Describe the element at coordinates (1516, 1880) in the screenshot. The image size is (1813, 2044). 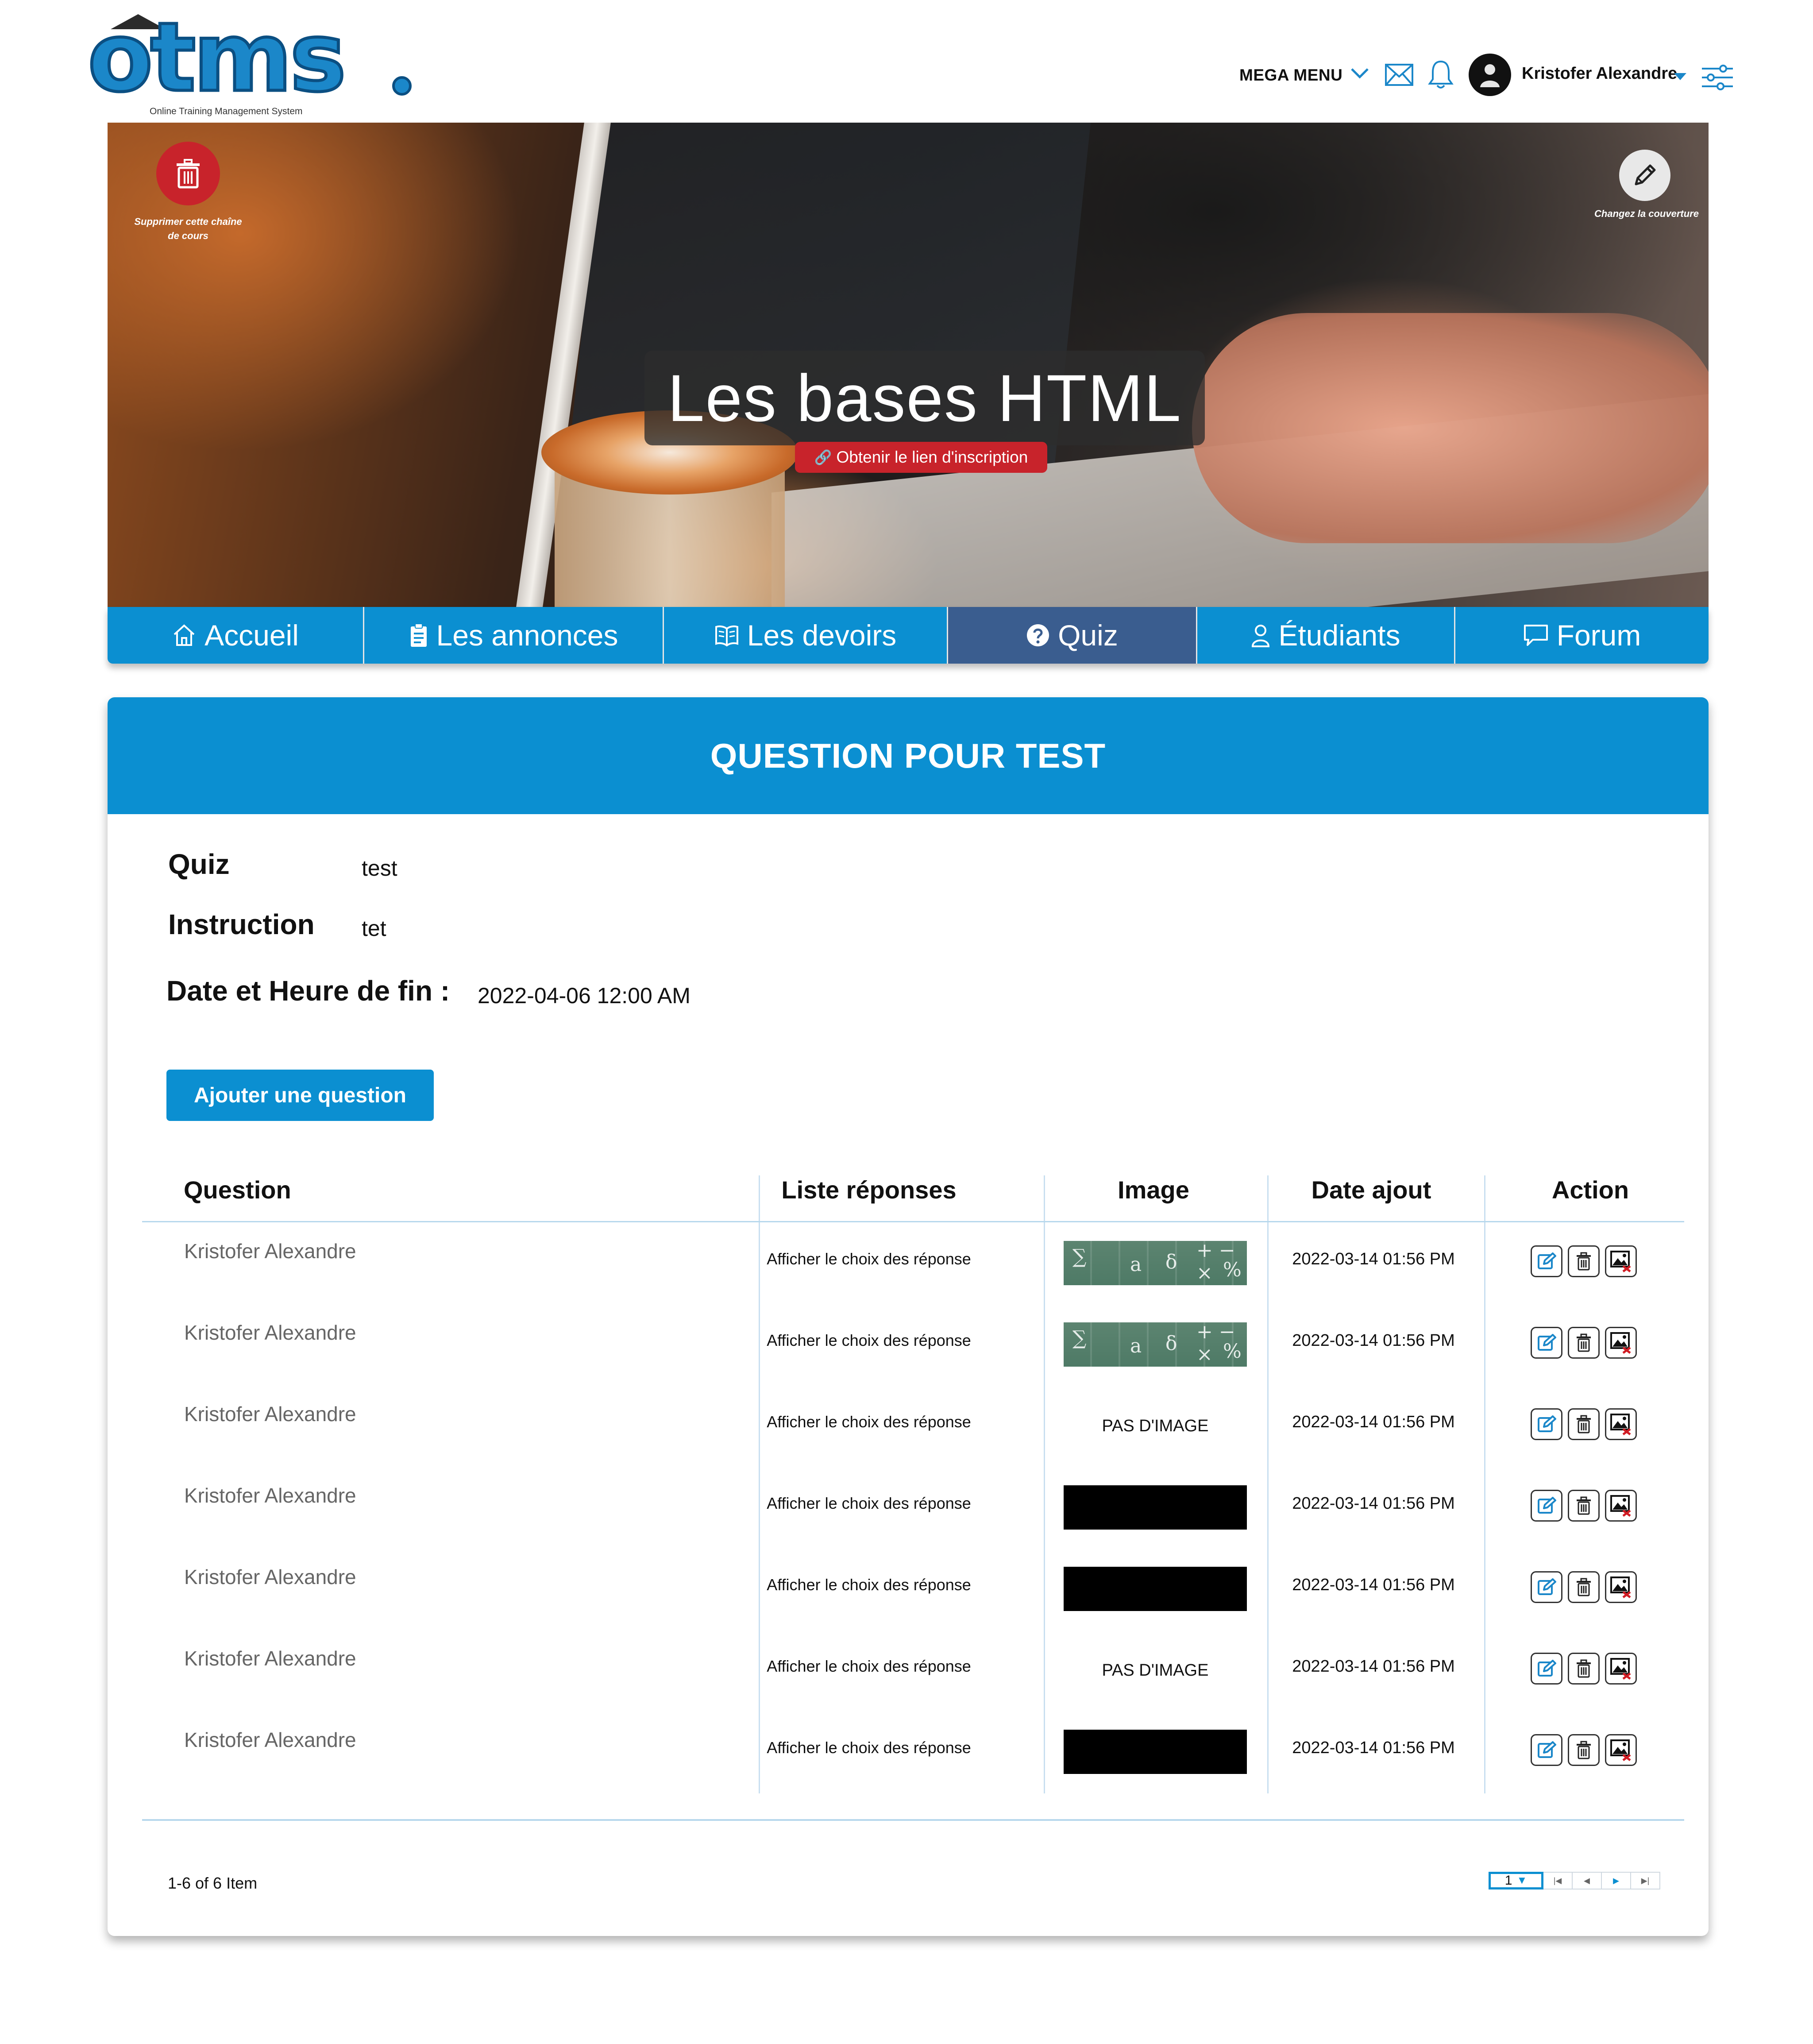
I see `page-select: 1 ▼` at that location.